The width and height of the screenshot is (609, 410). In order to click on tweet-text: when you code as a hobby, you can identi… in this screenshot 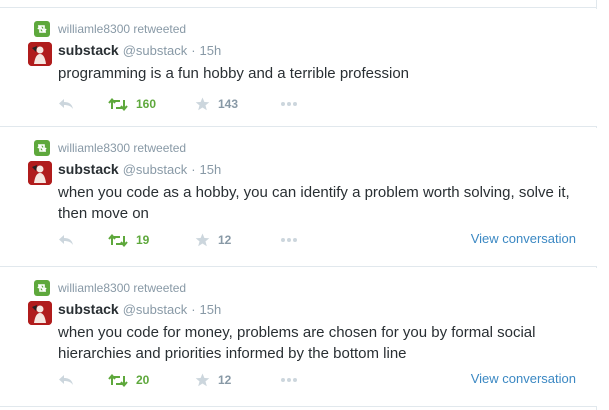, I will do `click(314, 203)`.